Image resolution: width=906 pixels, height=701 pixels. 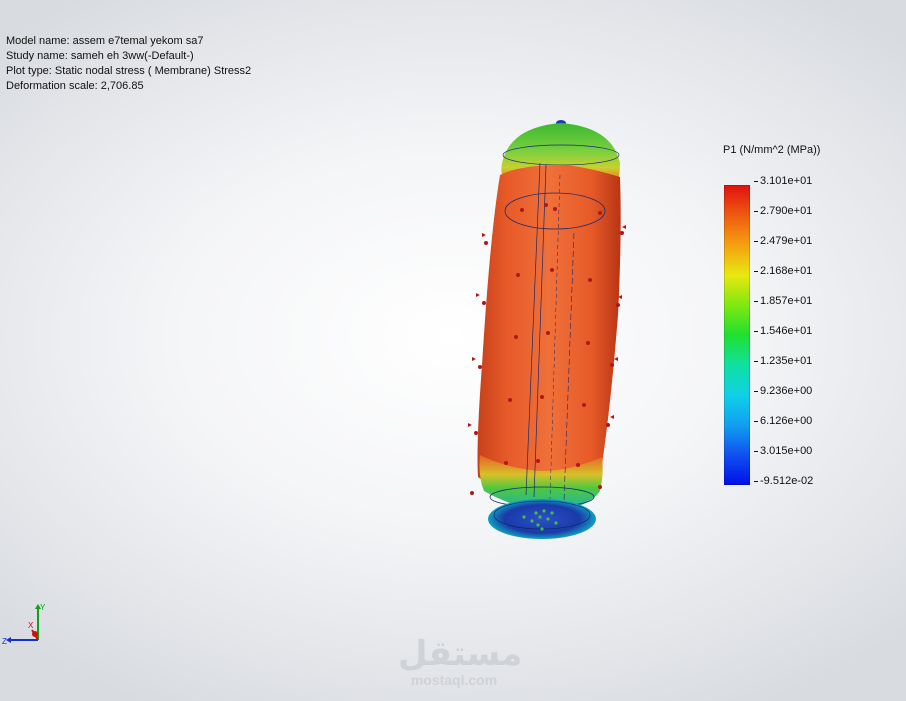 I want to click on watermark-url: mostaql.com, so click(x=454, y=680).